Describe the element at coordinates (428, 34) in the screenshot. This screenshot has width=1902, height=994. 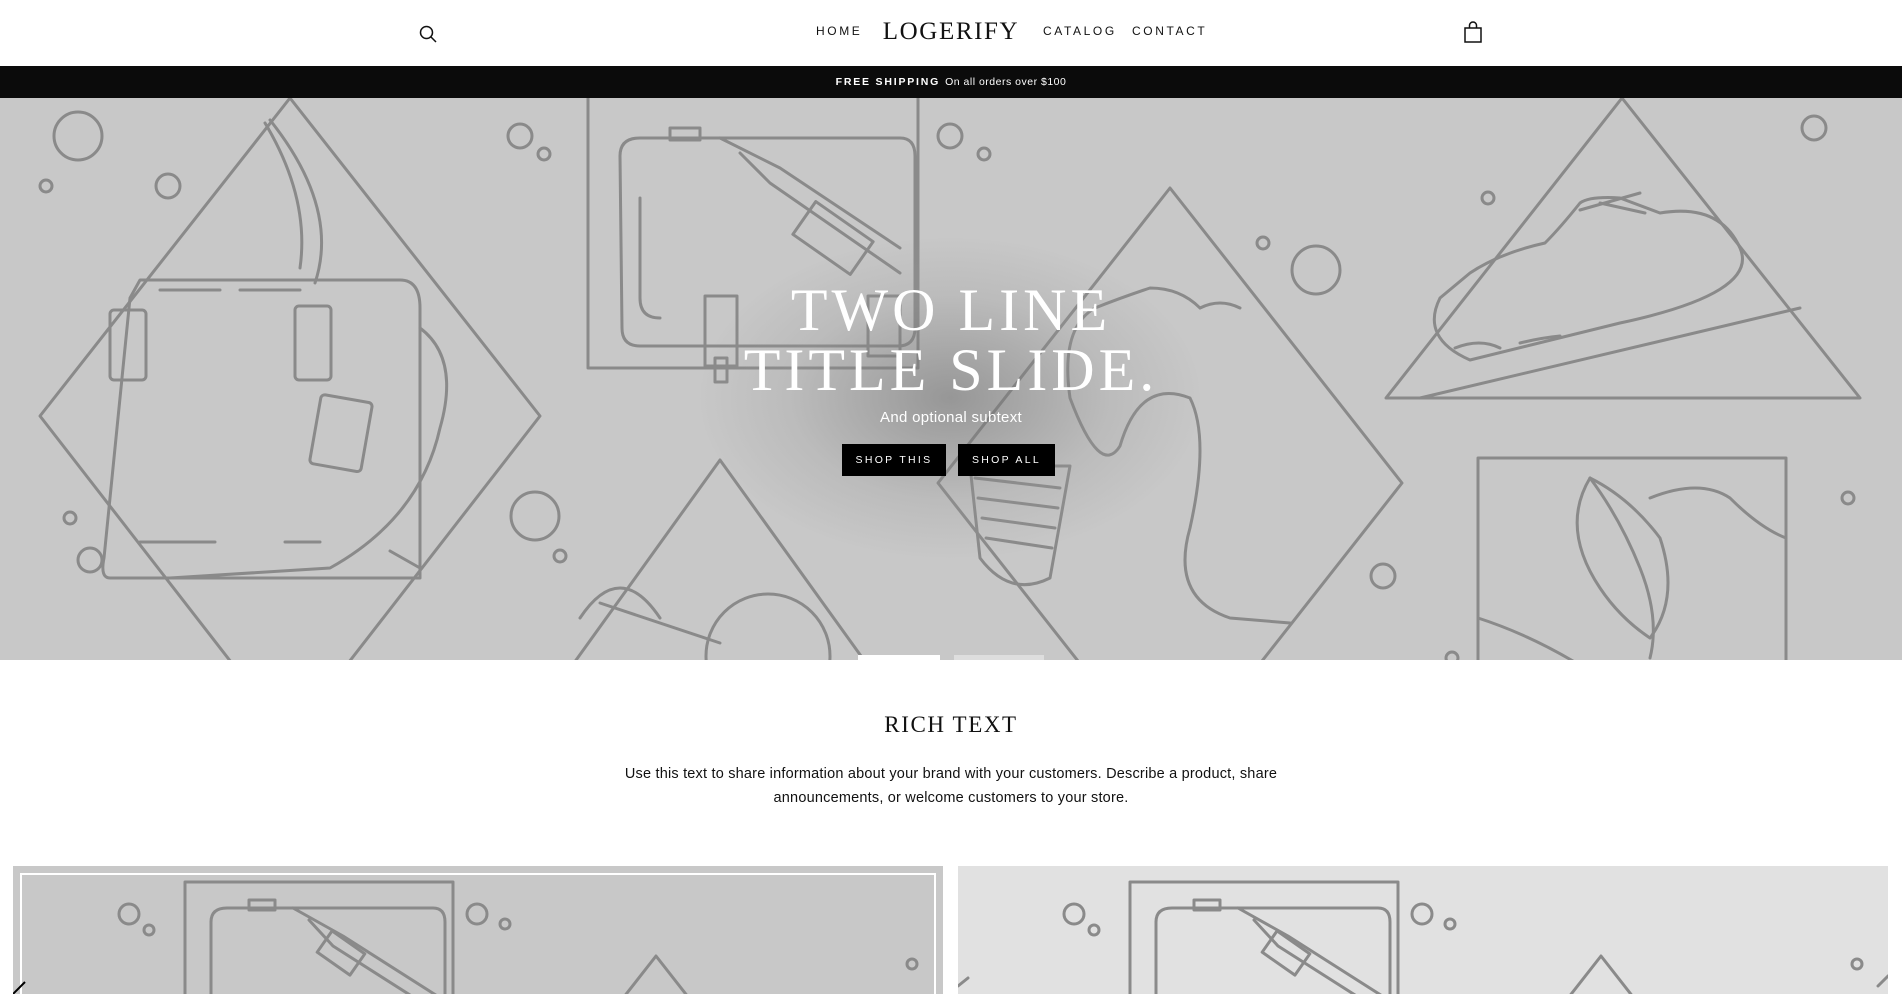
I see `search-icon` at that location.